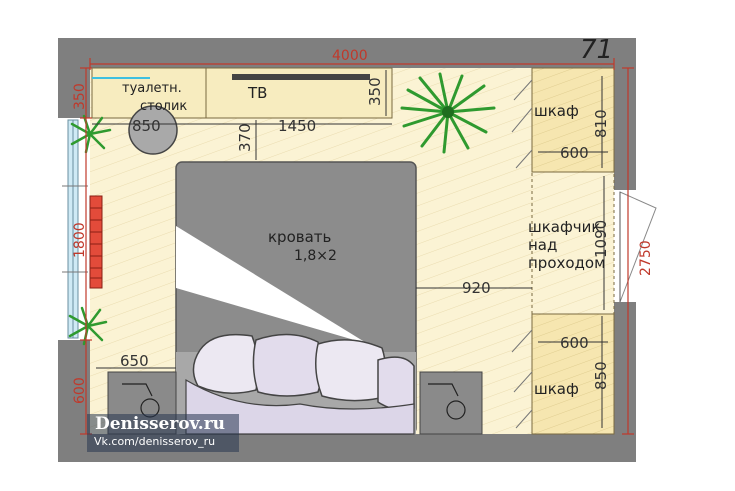 This screenshot has width=735, height=491. I want to click on dim-gap-bed: 370, so click(245, 137).